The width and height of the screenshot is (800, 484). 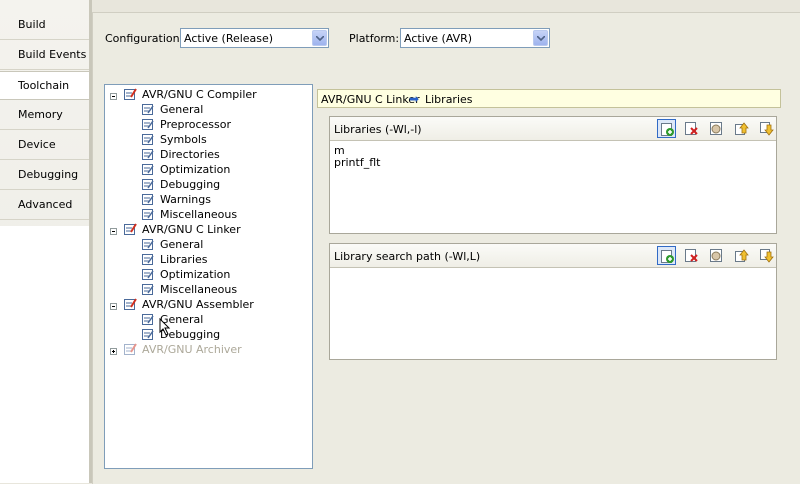 I want to click on tab-memory: Memory, so click(x=44, y=115).